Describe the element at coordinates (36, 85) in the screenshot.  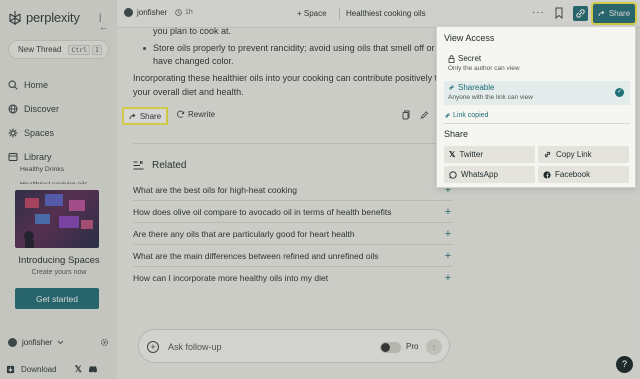
I see `sidebar-item-label: Home` at that location.